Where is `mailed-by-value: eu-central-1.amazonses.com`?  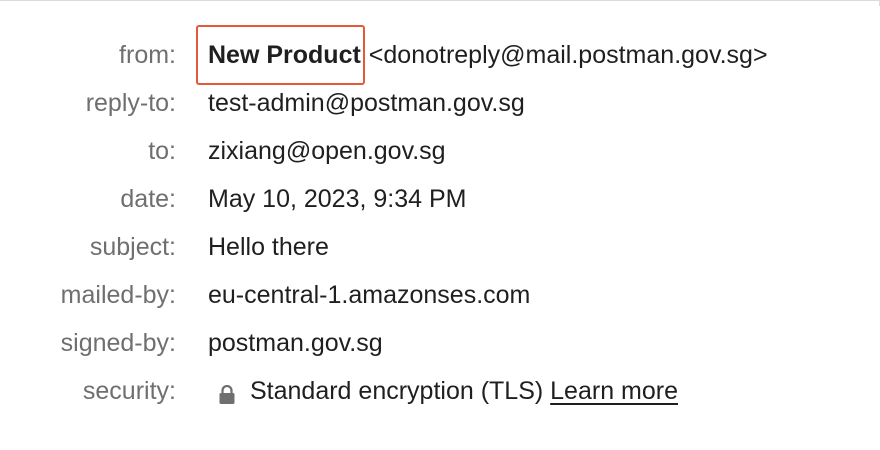 mailed-by-value: eu-central-1.amazonses.com is located at coordinates (369, 295).